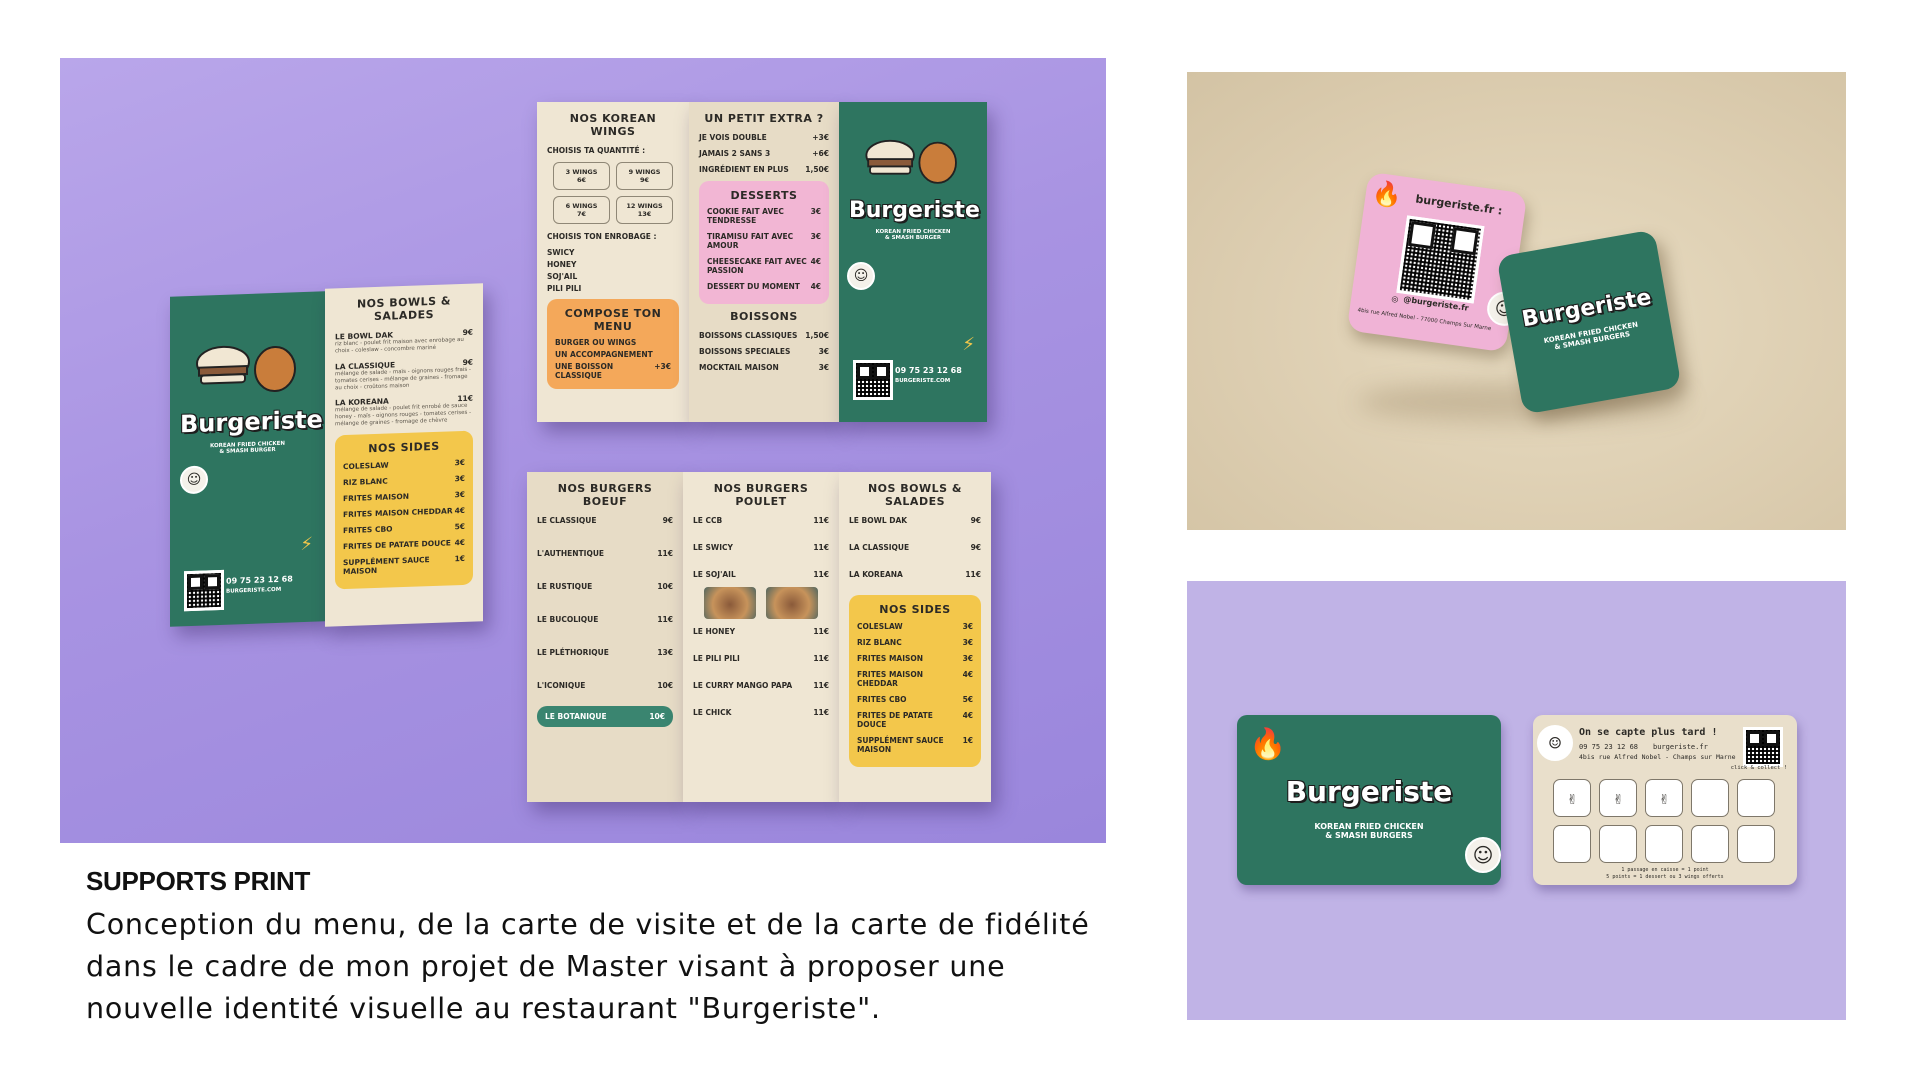  I want to click on click-collect-label: click & collect !, so click(1758, 768).